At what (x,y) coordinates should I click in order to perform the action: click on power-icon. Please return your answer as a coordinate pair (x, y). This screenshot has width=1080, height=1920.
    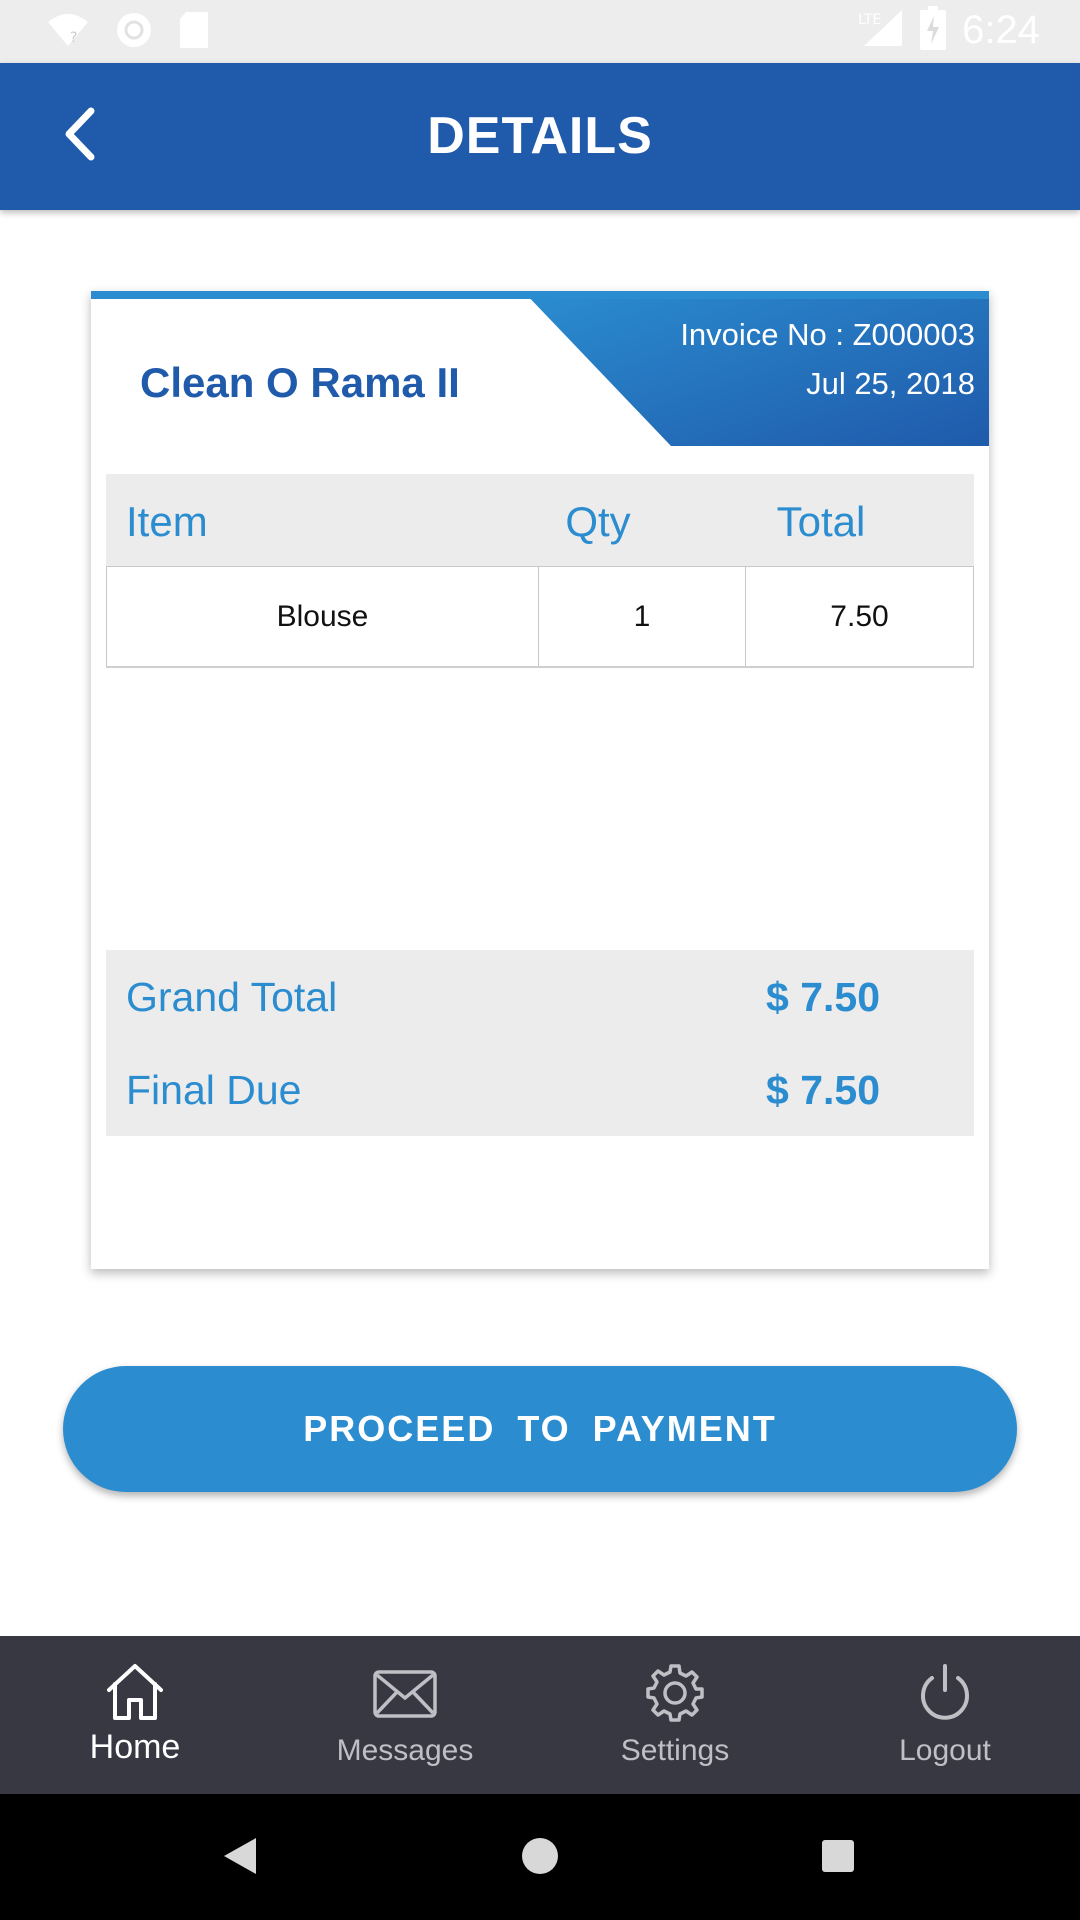
    Looking at the image, I should click on (945, 1694).